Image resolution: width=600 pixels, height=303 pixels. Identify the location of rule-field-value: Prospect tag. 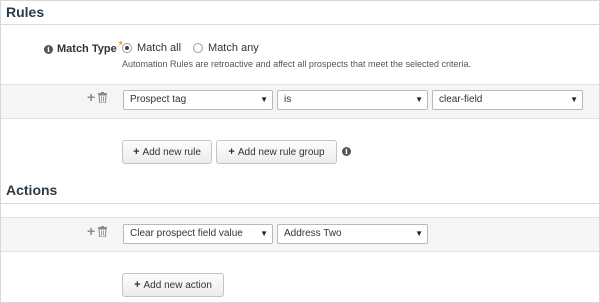
(158, 99).